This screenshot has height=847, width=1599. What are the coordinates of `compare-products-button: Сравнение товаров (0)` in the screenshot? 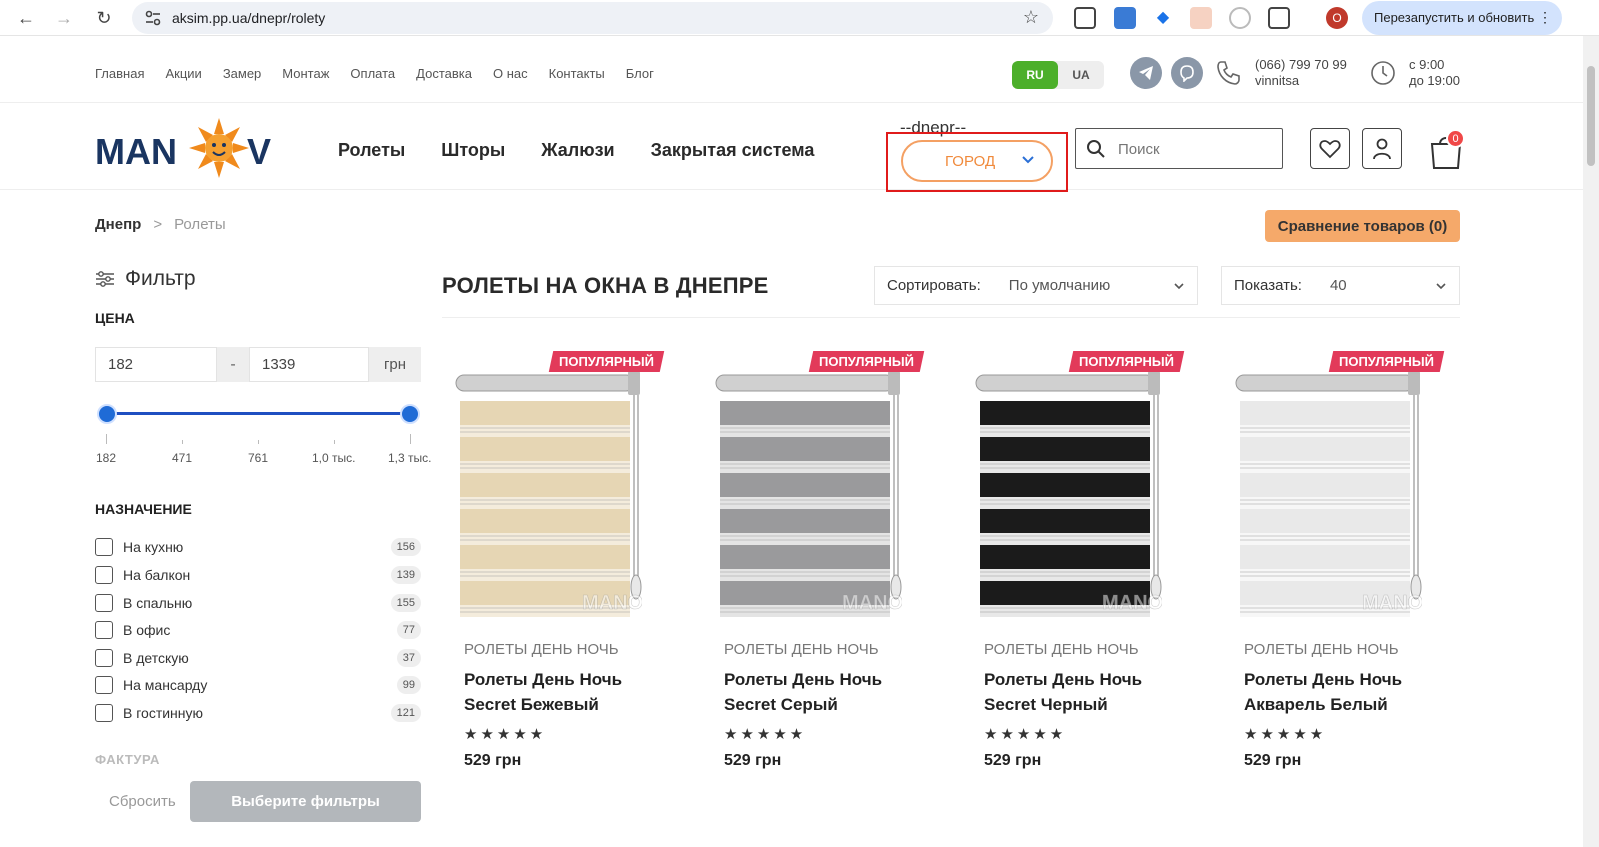 It's located at (1362, 226).